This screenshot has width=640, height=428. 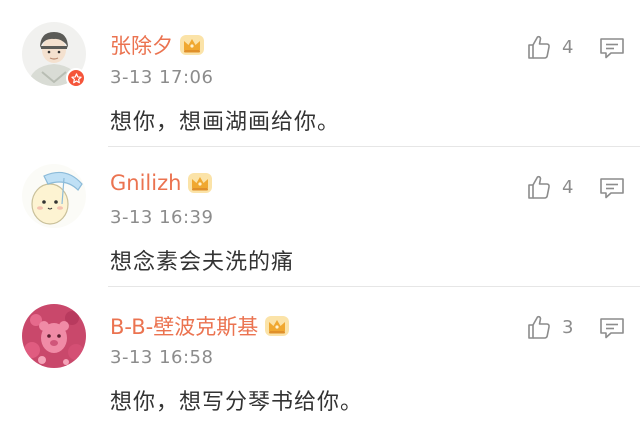 I want to click on username-text: 张除夕, so click(x=141, y=45).